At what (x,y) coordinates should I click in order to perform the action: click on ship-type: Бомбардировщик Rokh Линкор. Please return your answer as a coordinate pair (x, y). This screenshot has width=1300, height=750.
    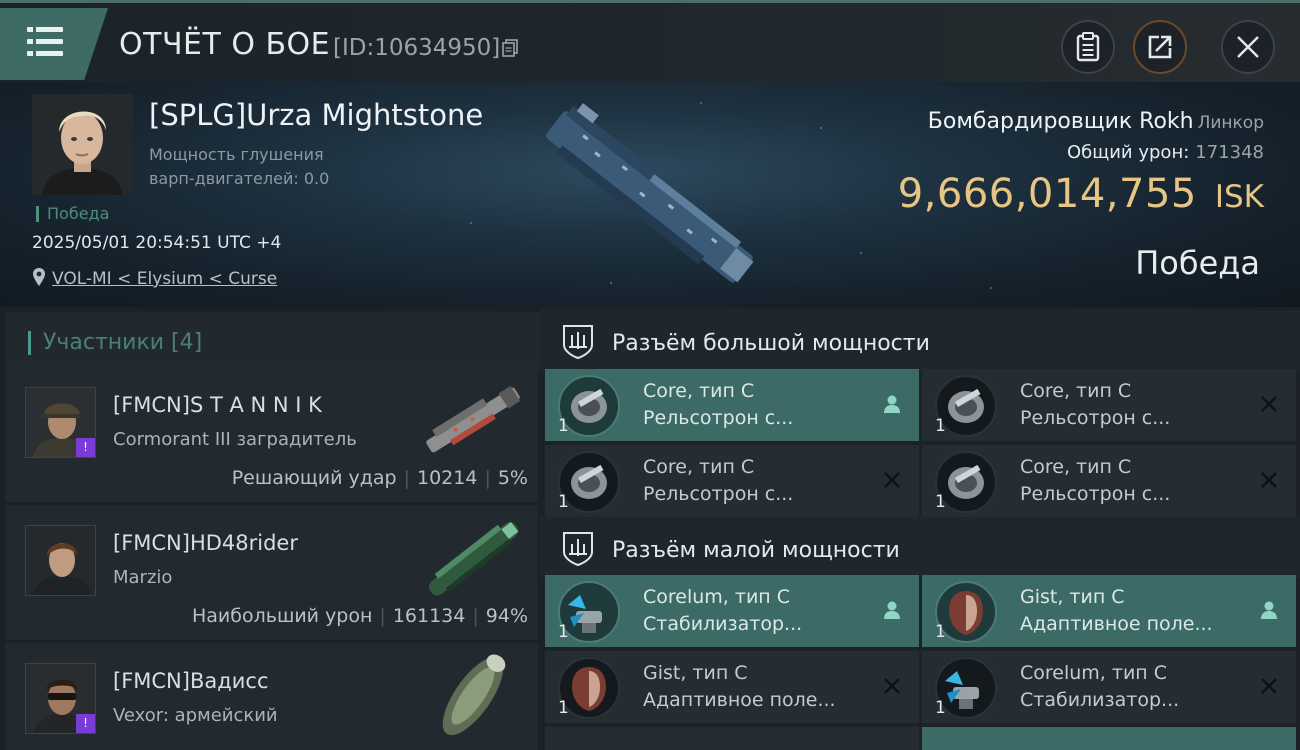
    Looking at the image, I should click on (1096, 121).